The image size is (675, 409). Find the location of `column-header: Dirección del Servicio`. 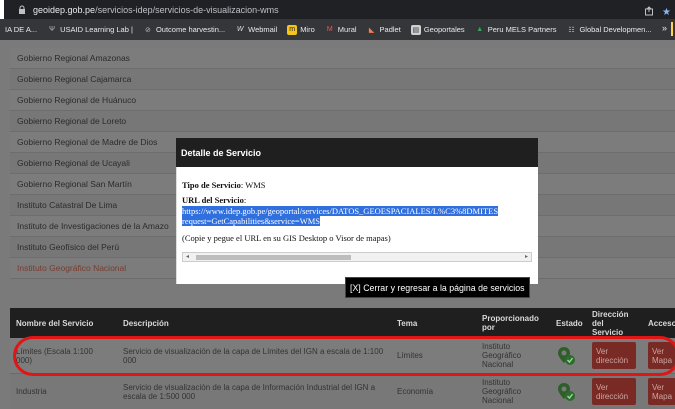

column-header: Dirección del Servicio is located at coordinates (610, 323).